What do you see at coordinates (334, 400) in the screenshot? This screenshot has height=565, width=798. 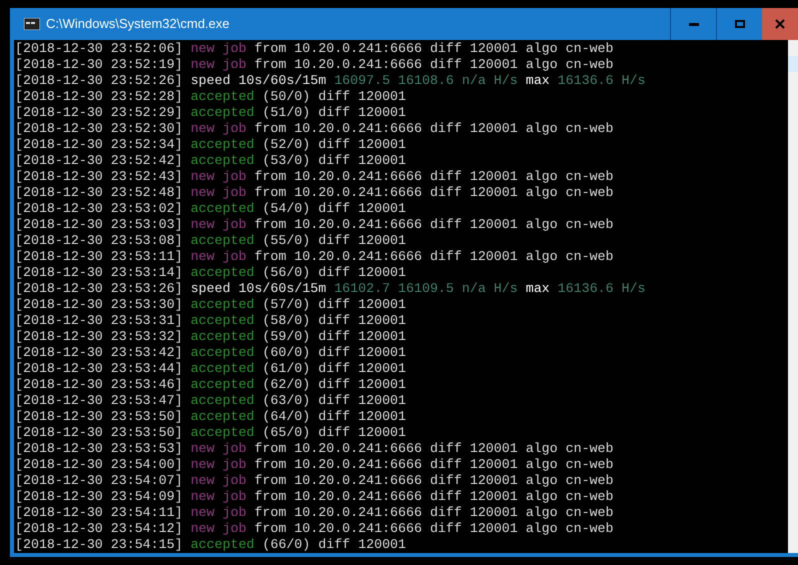 I see `log-message: (63/0) diff 120001` at bounding box center [334, 400].